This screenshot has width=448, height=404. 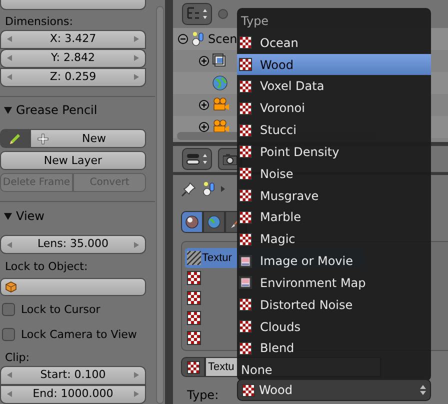 What do you see at coordinates (17, 358) in the screenshot?
I see `clip-label: Clip:` at bounding box center [17, 358].